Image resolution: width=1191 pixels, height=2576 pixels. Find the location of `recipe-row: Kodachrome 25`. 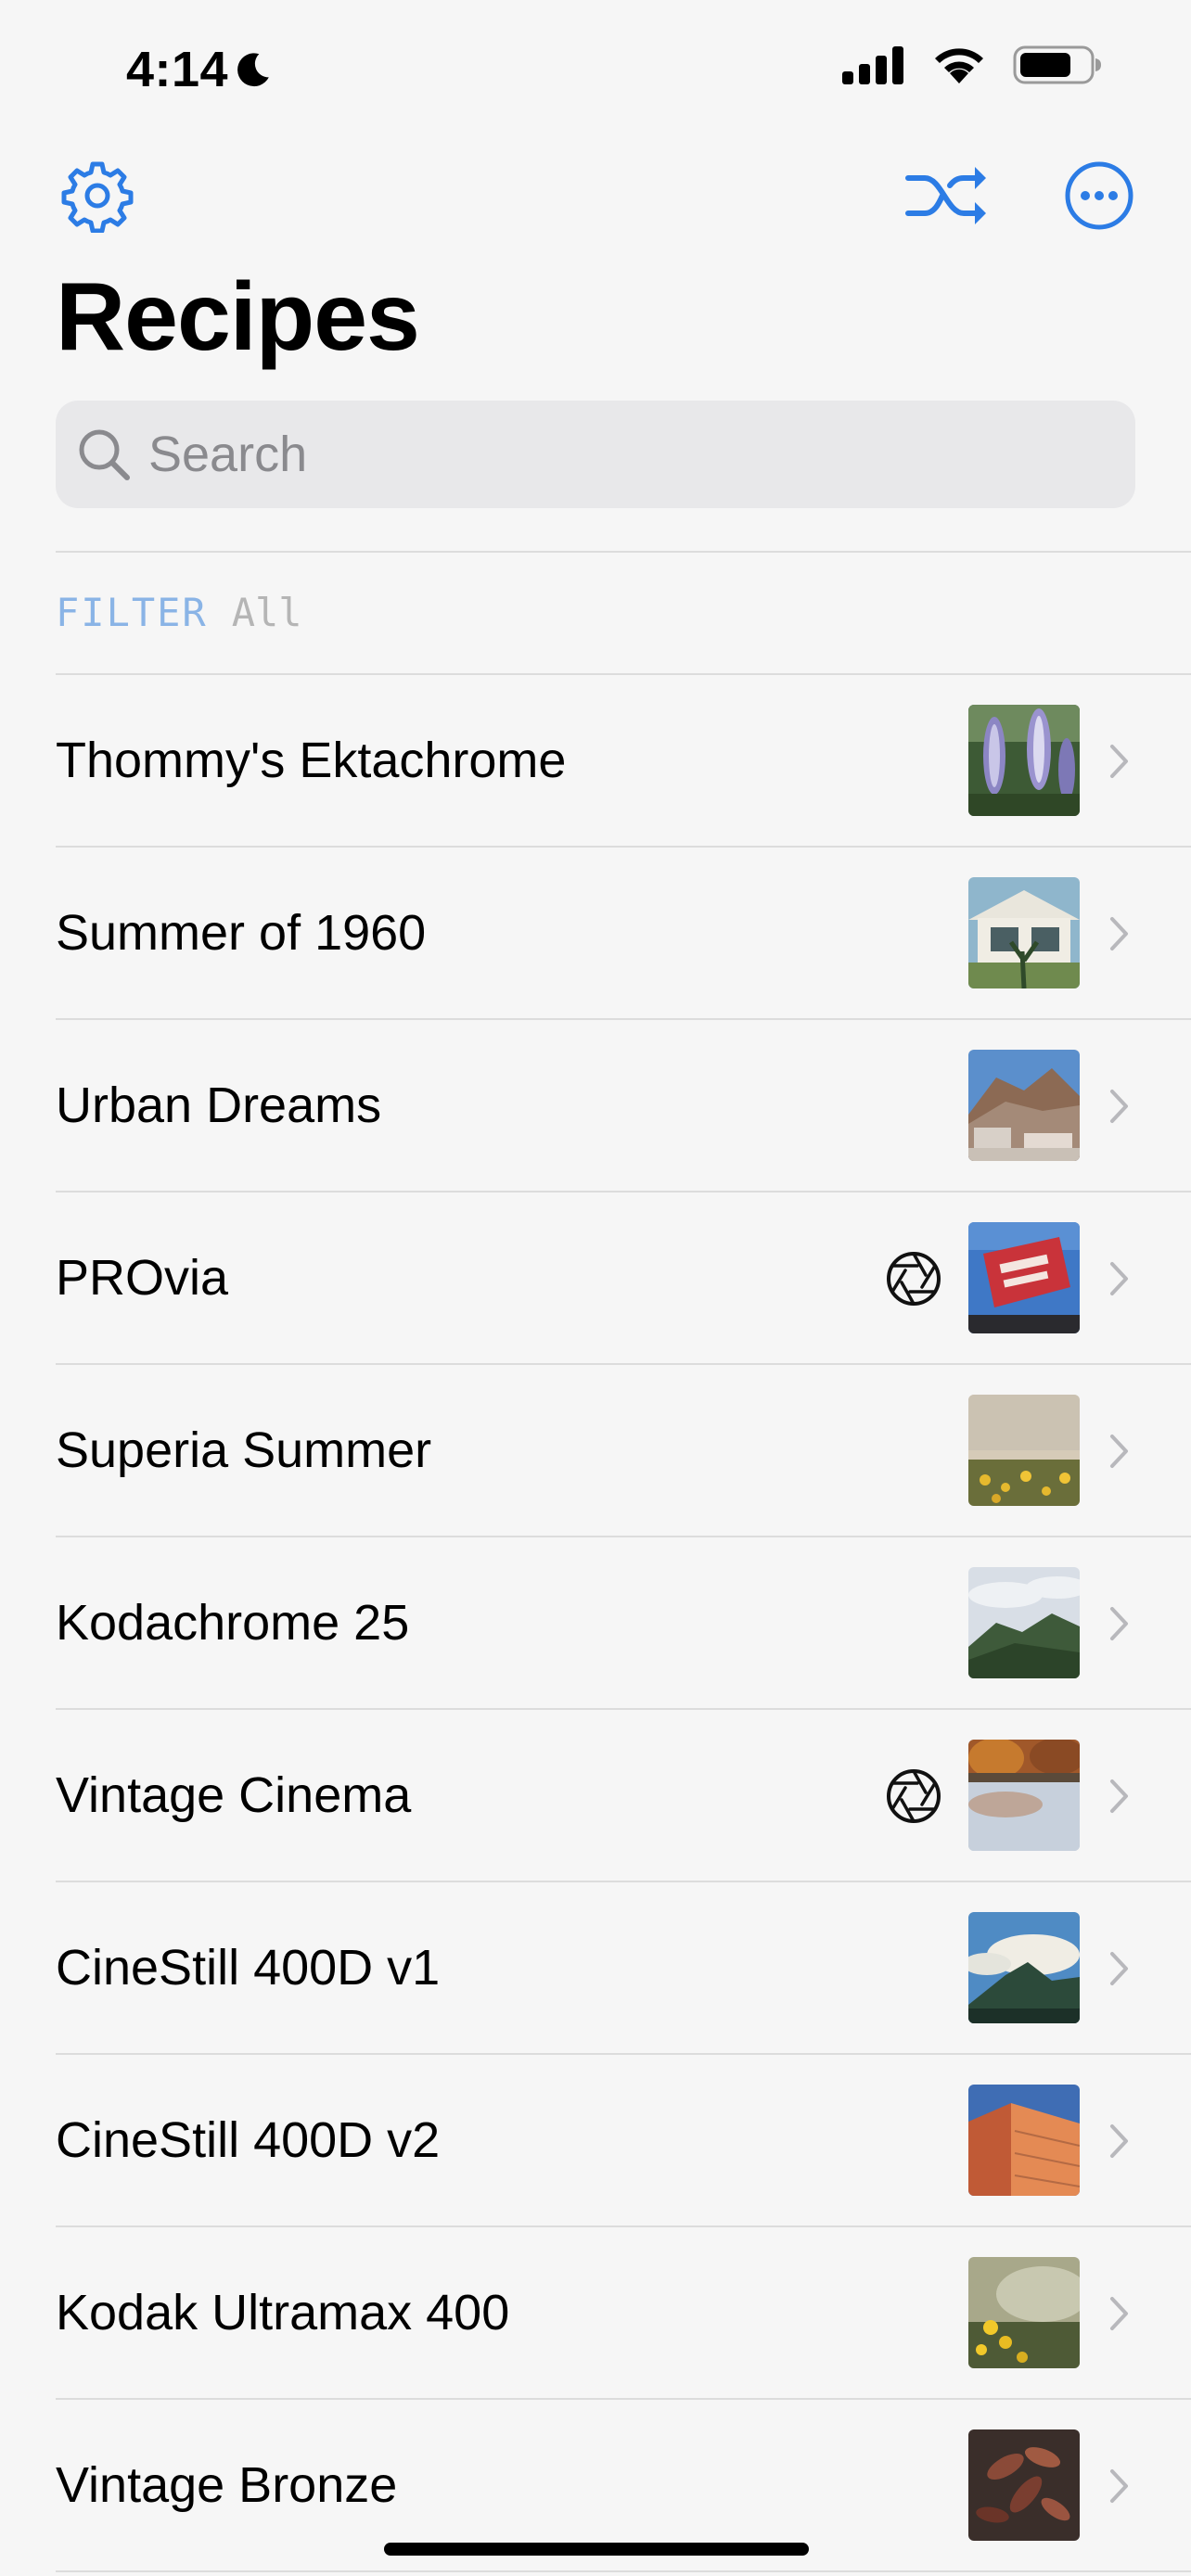

recipe-row: Kodachrome 25 is located at coordinates (595, 1624).